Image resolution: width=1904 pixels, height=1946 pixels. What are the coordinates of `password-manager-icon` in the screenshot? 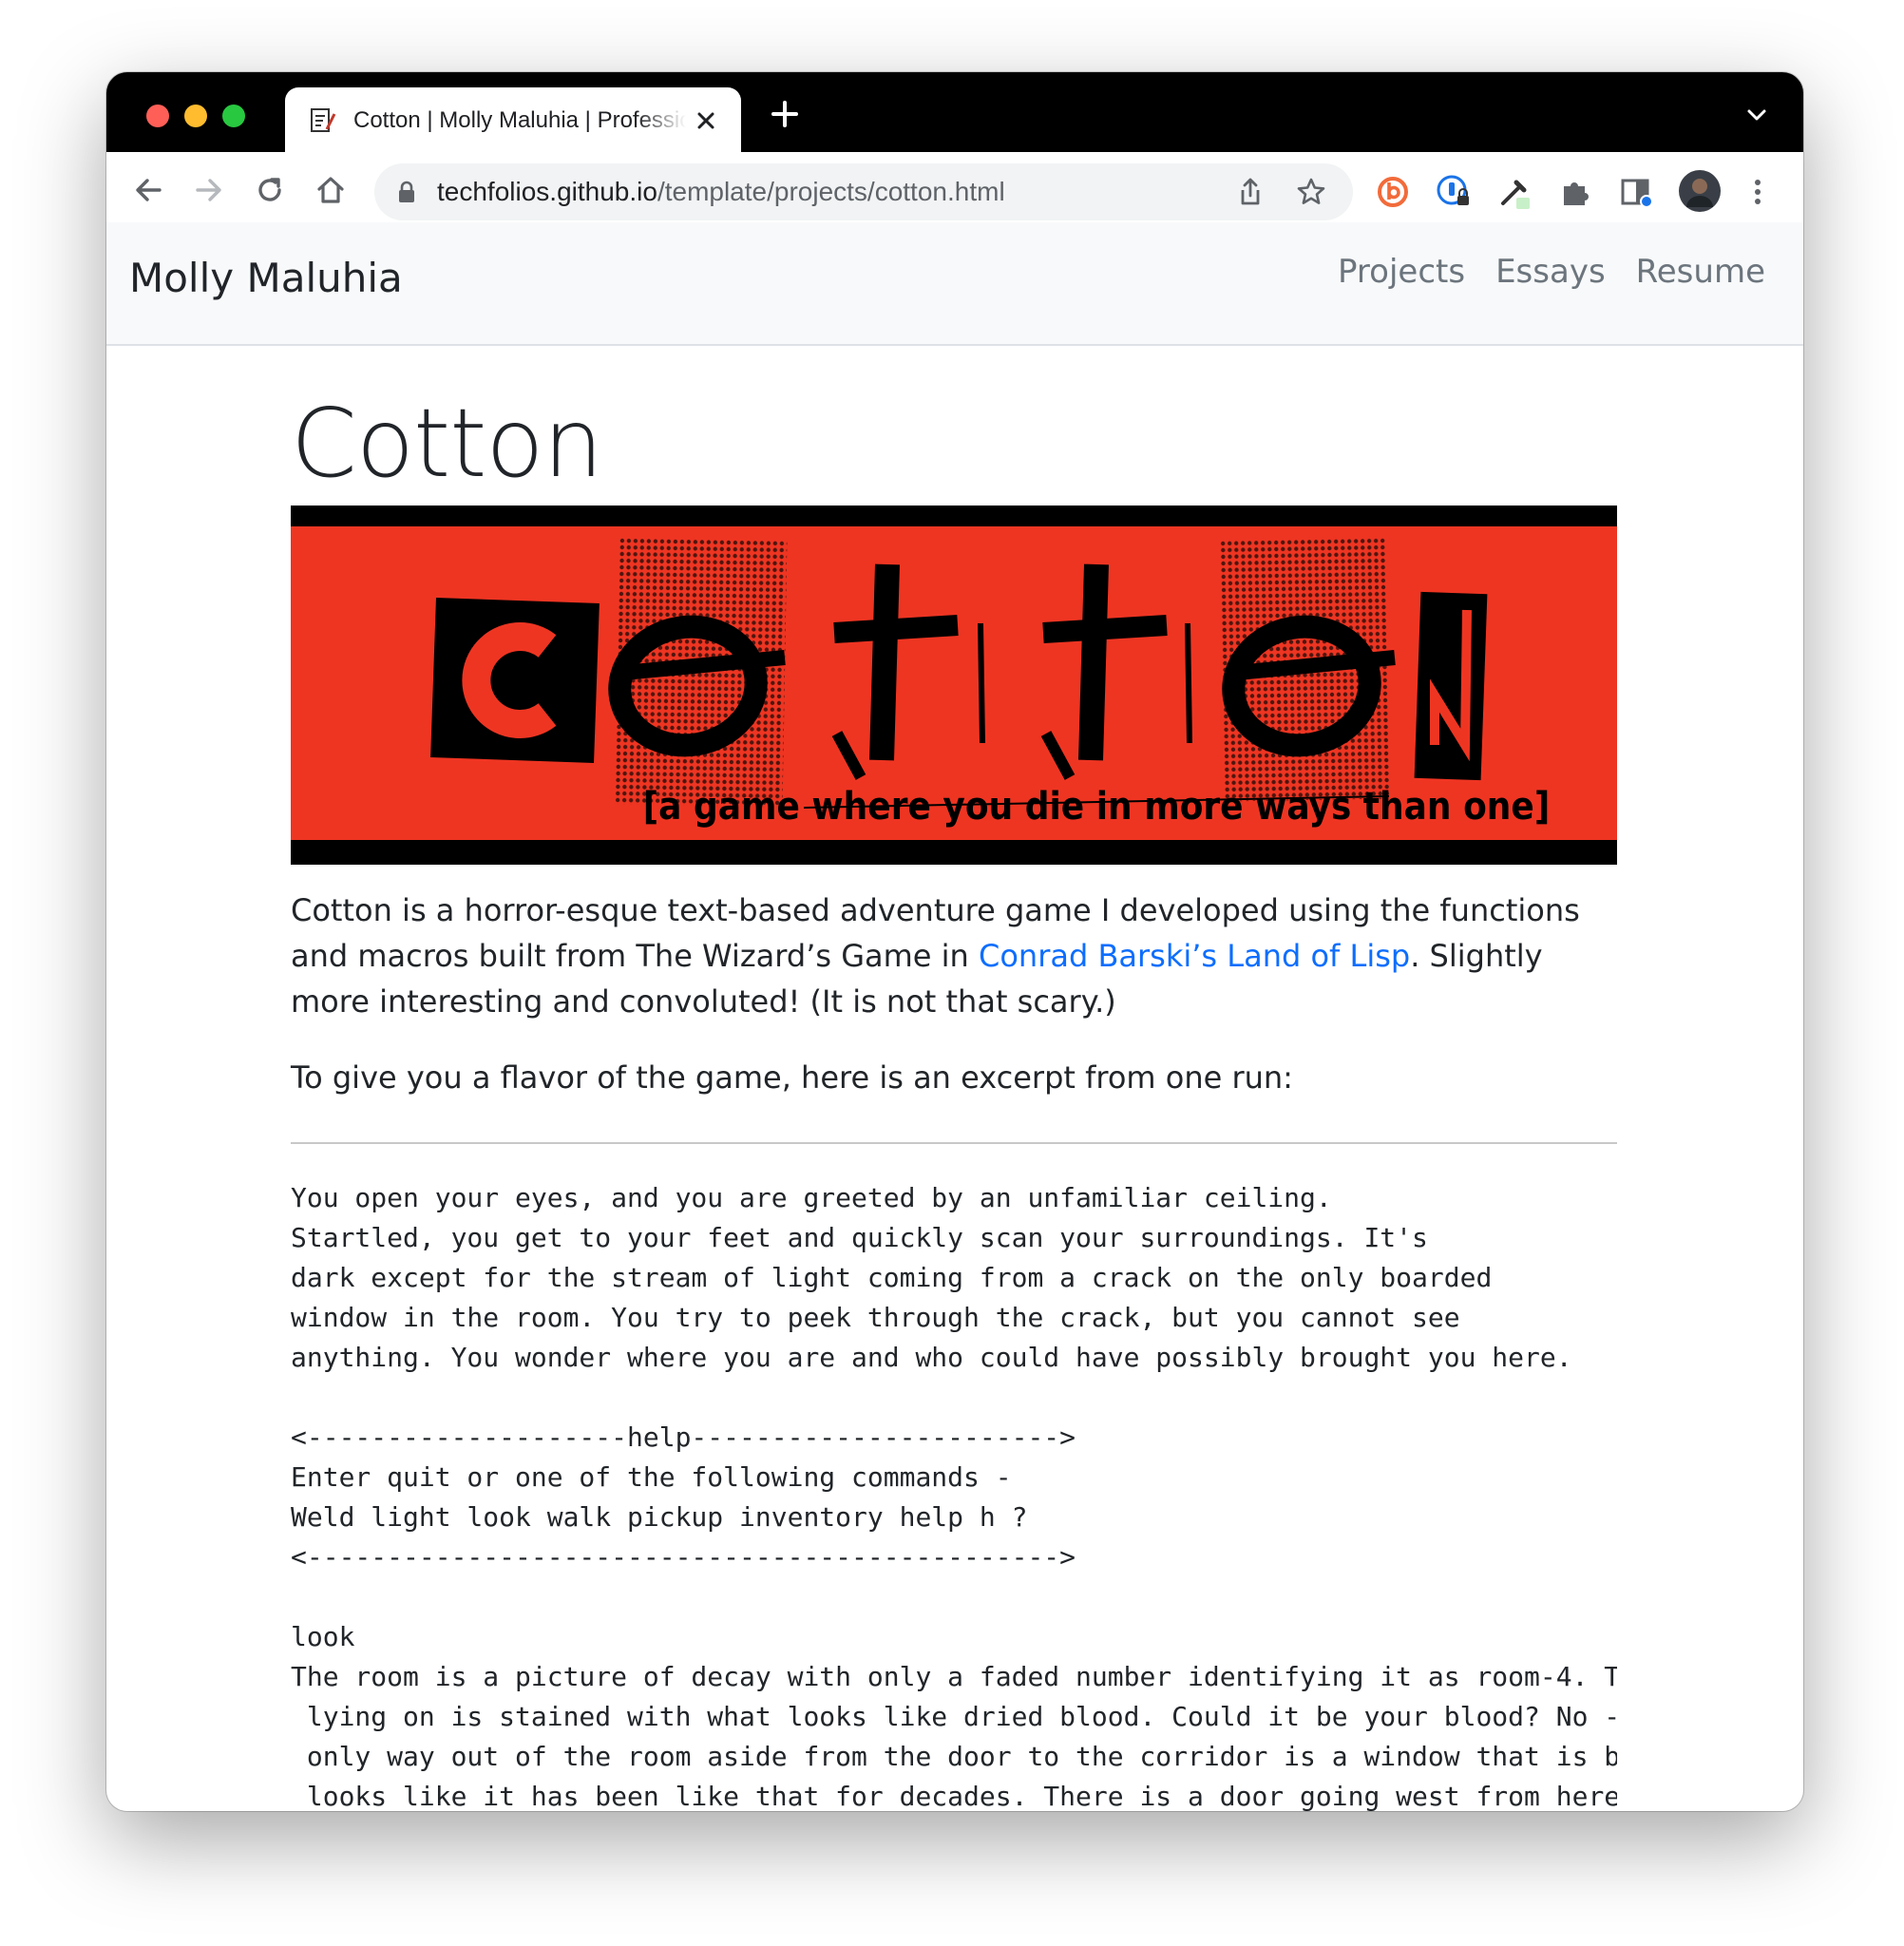 It's located at (1454, 192).